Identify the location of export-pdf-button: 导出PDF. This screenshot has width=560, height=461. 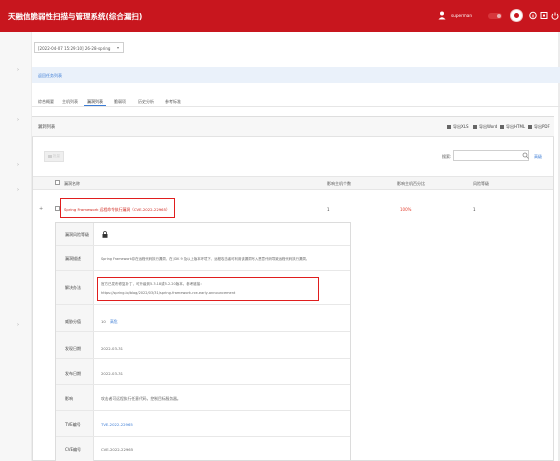
(539, 127).